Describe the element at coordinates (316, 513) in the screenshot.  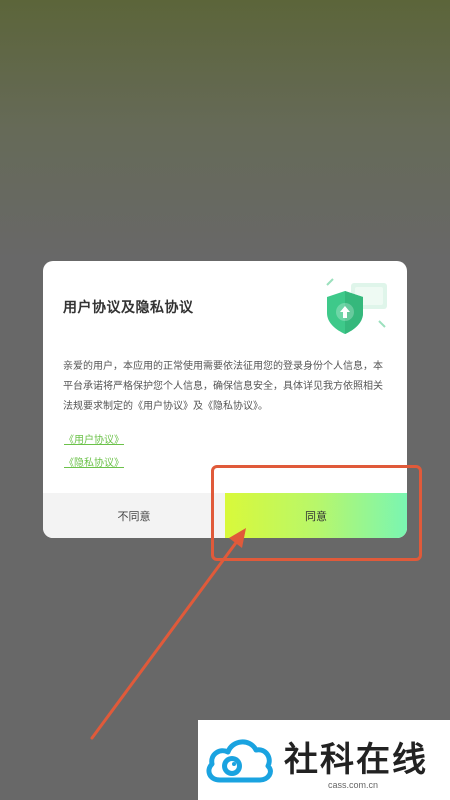
I see `annotation-highlight-box` at that location.